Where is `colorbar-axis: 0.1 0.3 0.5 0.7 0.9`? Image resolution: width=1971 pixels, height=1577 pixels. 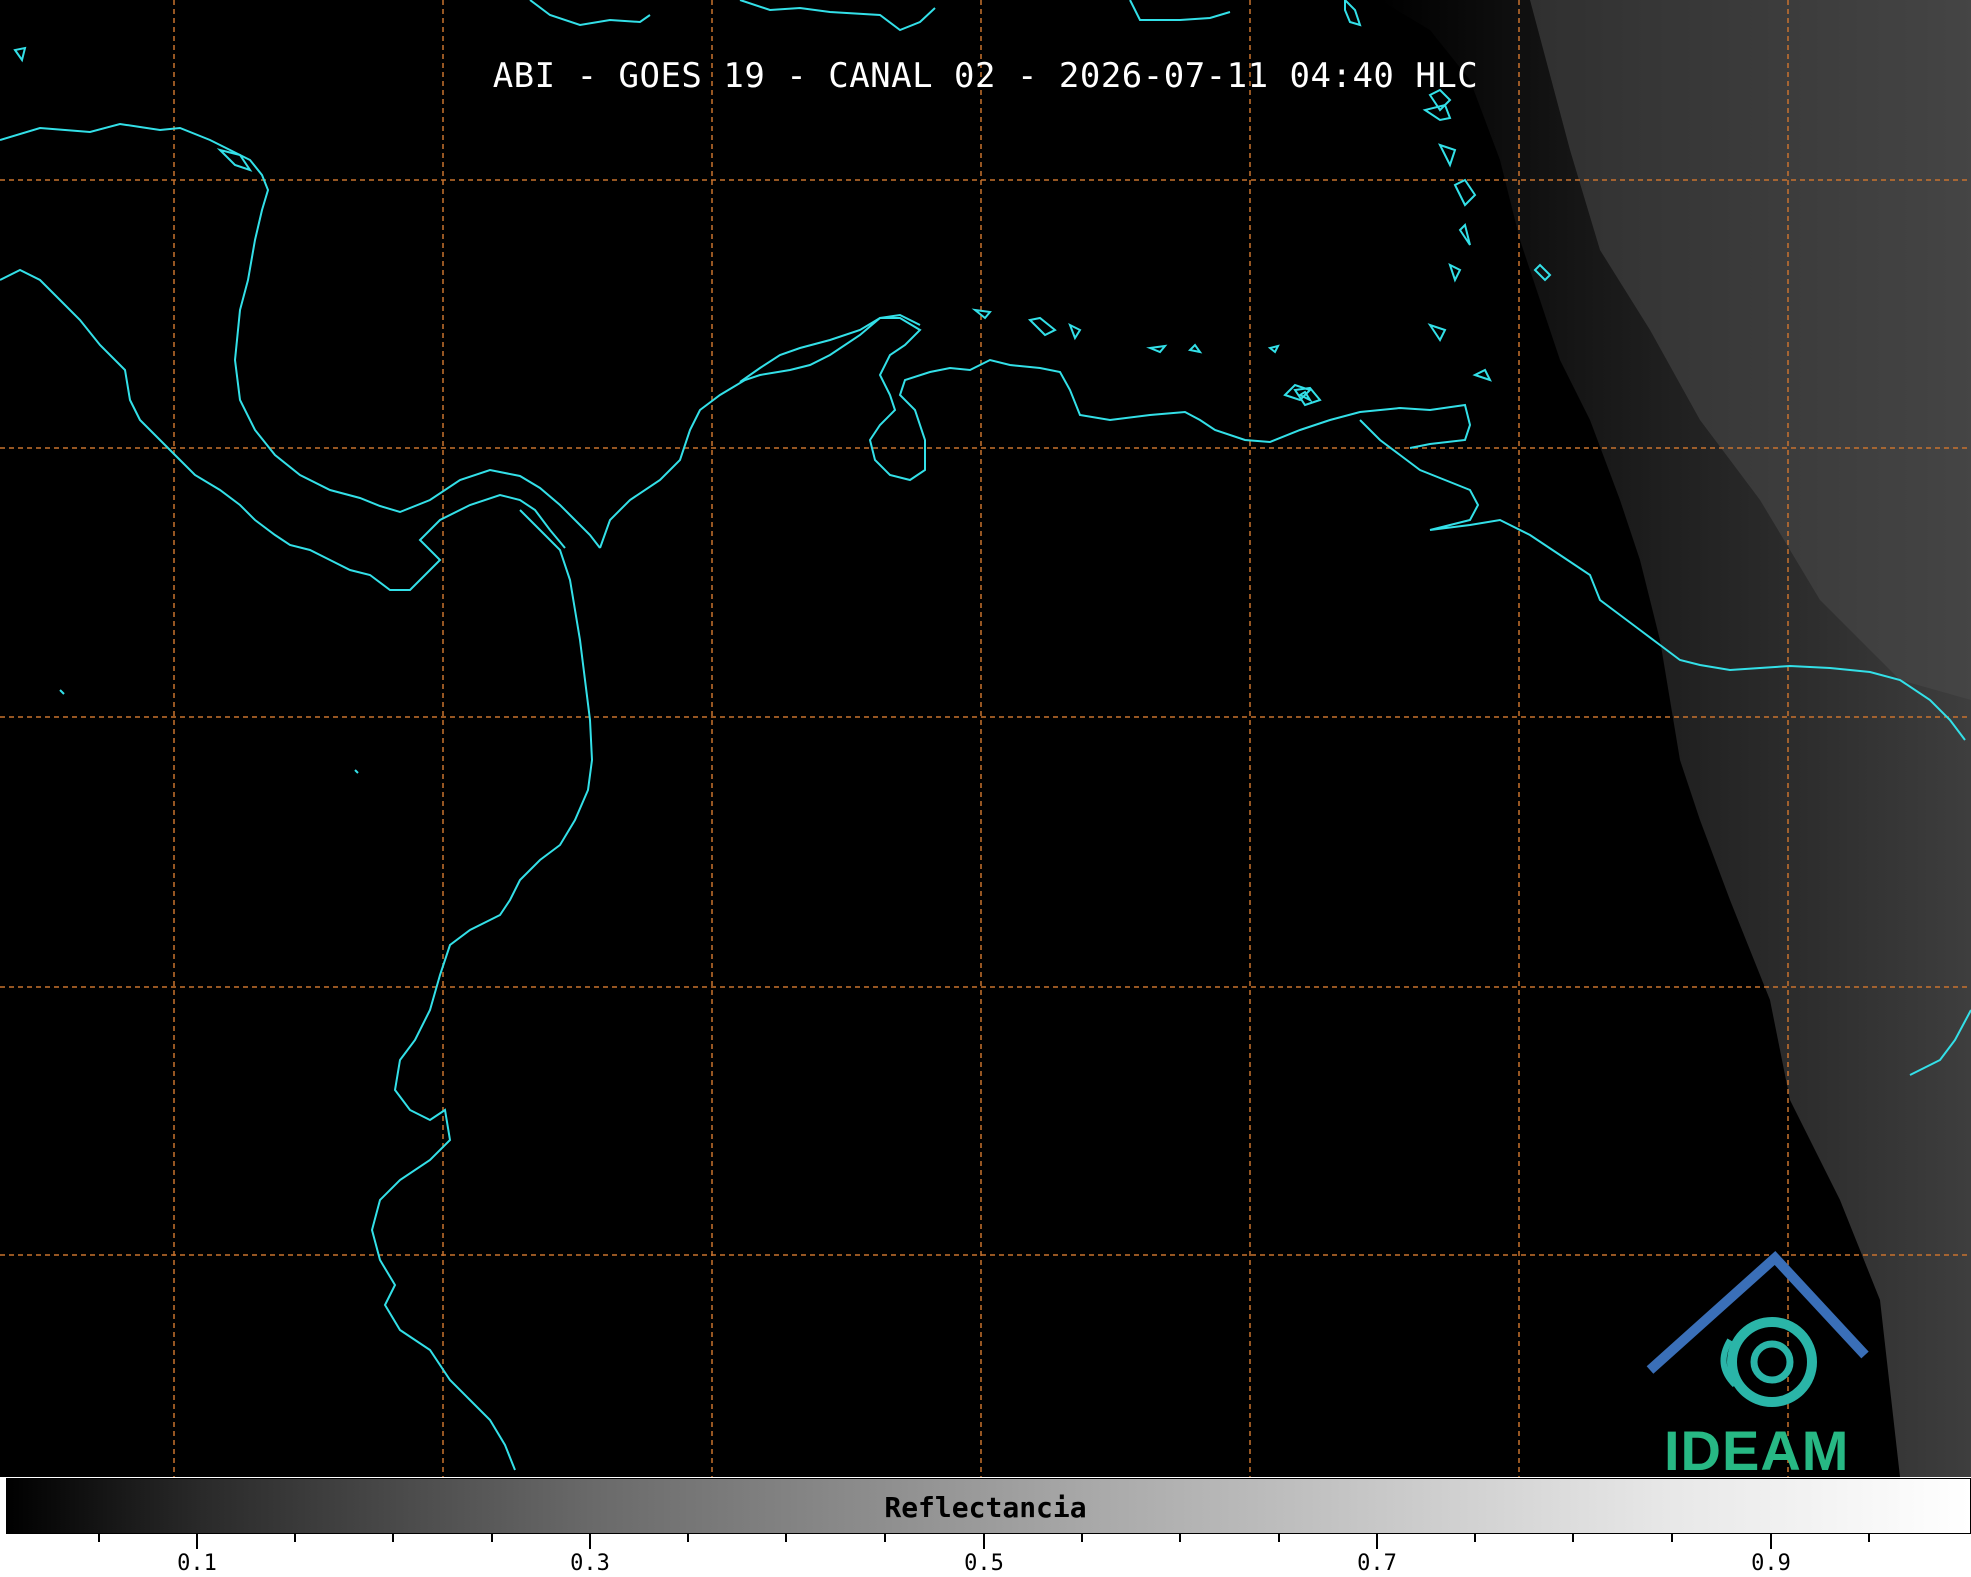
colorbar-axis: 0.1 0.3 0.5 0.7 0.9 is located at coordinates (985, 1555).